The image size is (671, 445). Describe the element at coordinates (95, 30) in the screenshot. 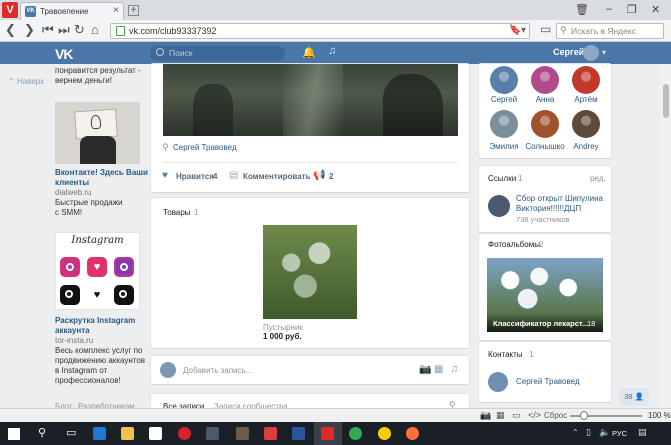

I see `home-icon: ⌂` at that location.